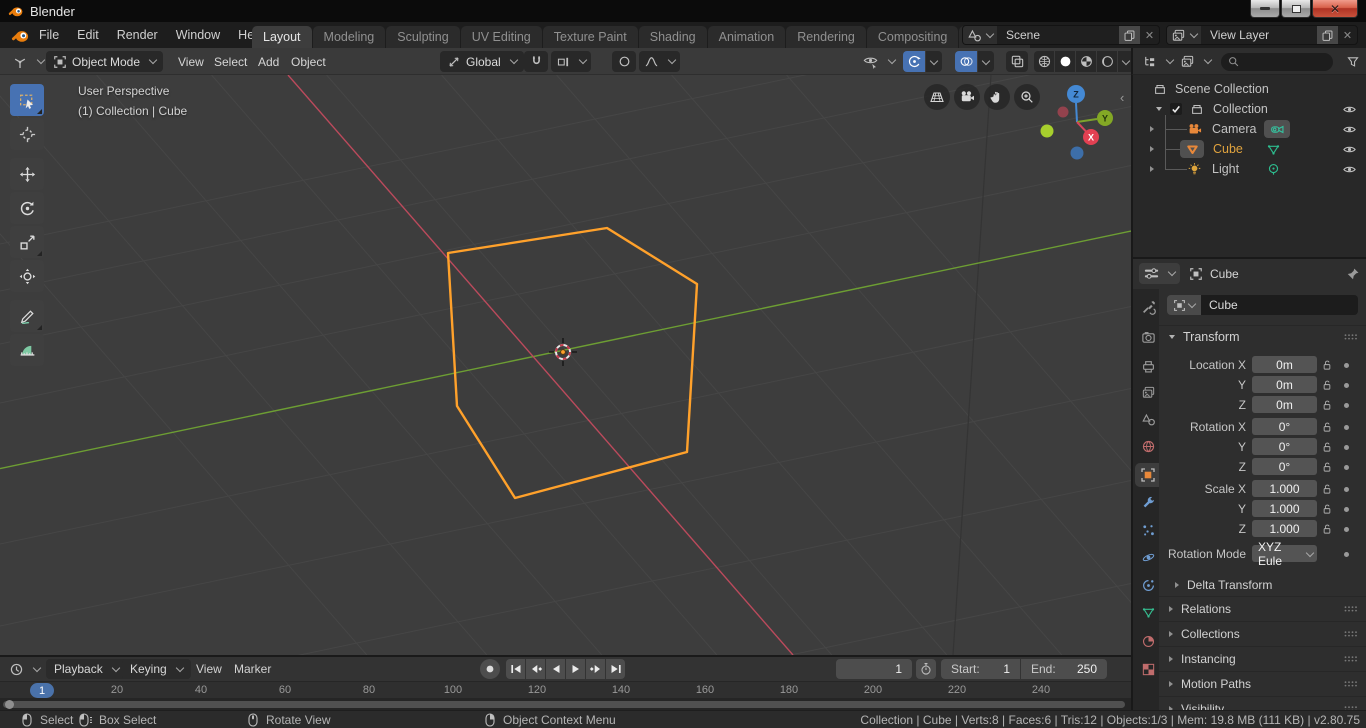 The height and width of the screenshot is (728, 1366). I want to click on pin-icon, so click(1353, 274).